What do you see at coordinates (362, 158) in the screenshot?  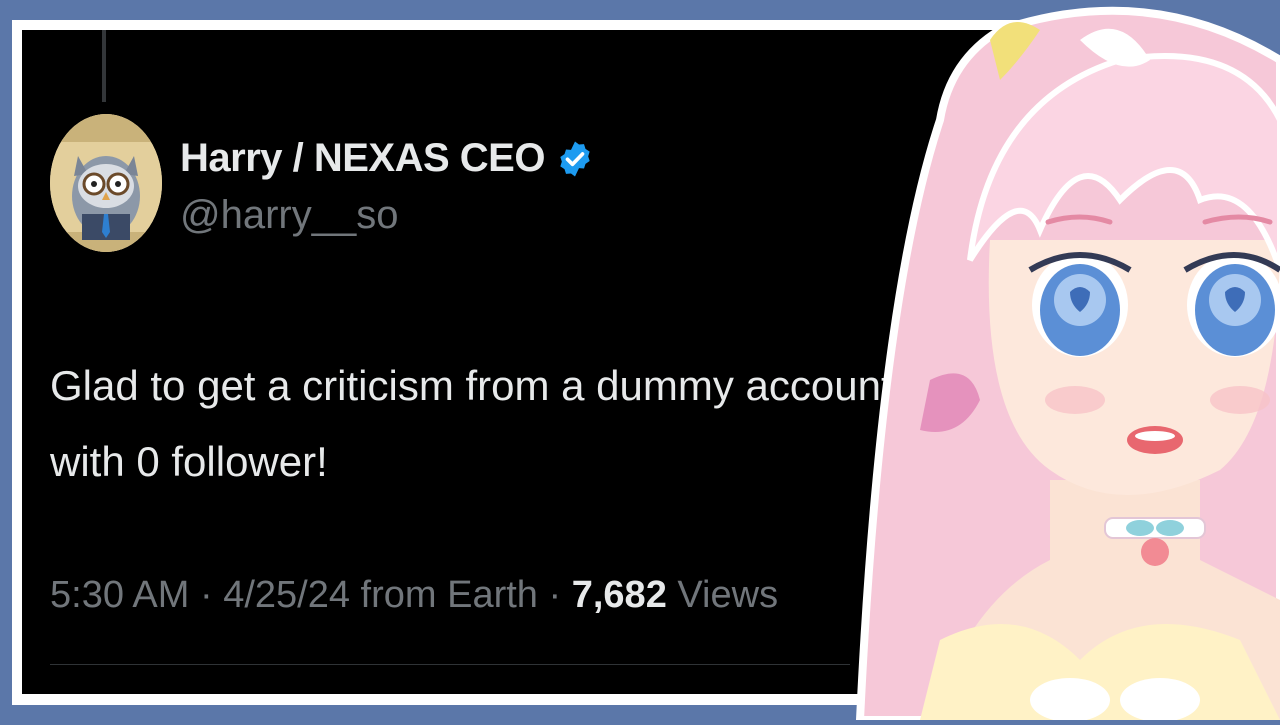 I see `author-display-name: Harry / NEXAS CEO` at bounding box center [362, 158].